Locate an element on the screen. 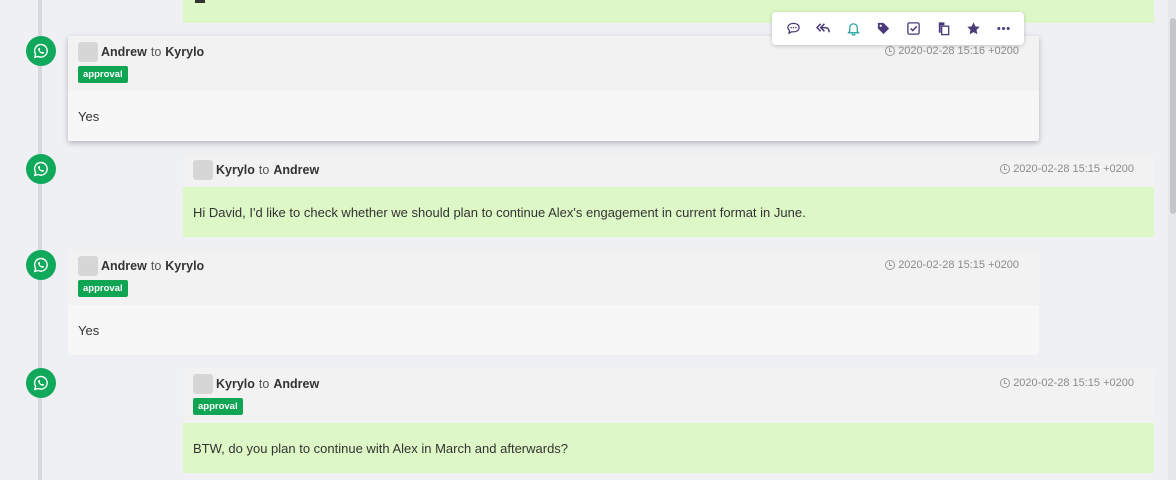  bell-icon is located at coordinates (853, 29).